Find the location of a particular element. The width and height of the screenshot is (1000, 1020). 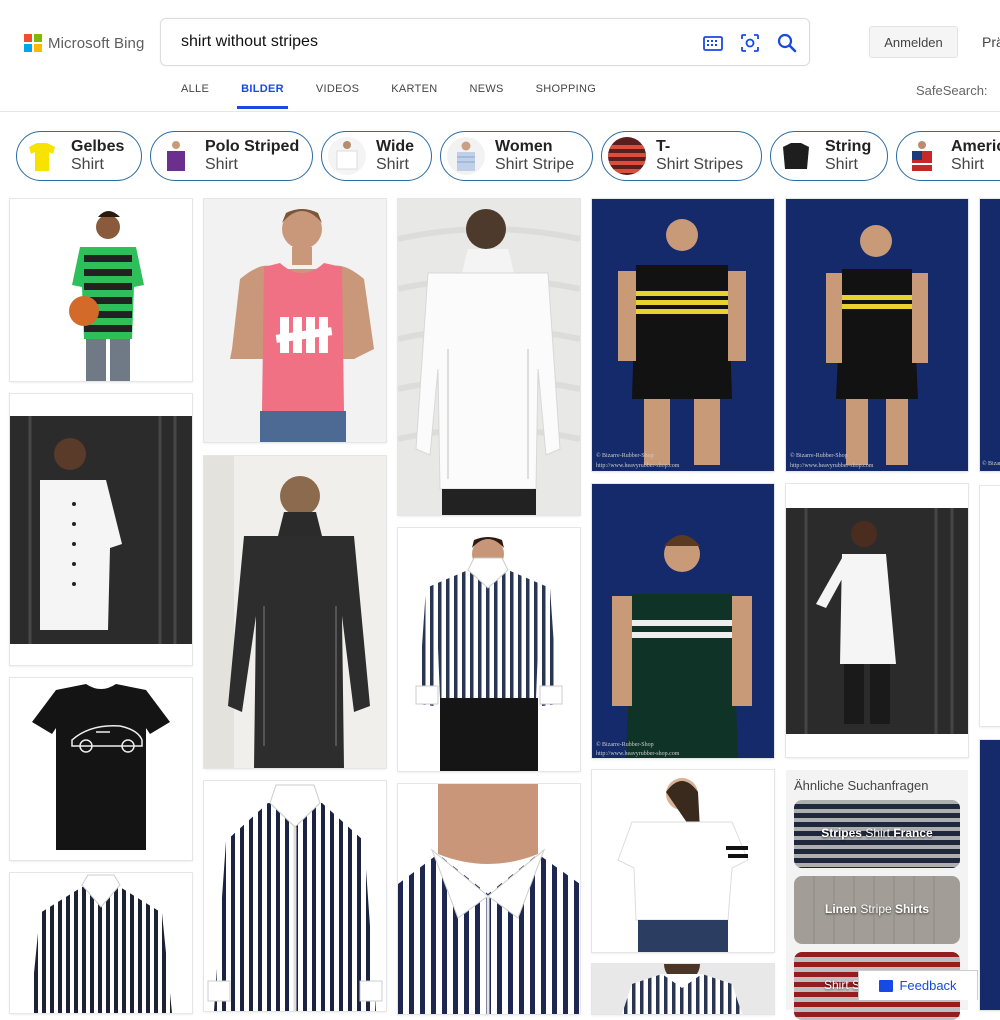

brand-name: Microsoft Bing is located at coordinates (96, 43).